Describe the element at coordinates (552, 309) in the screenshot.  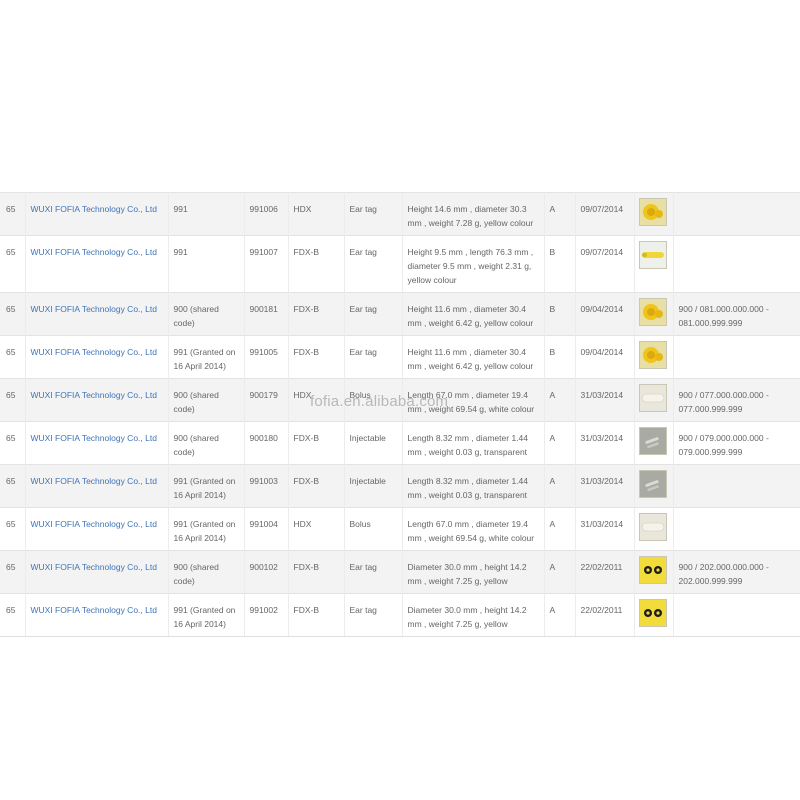
I see `product-class: B` at that location.